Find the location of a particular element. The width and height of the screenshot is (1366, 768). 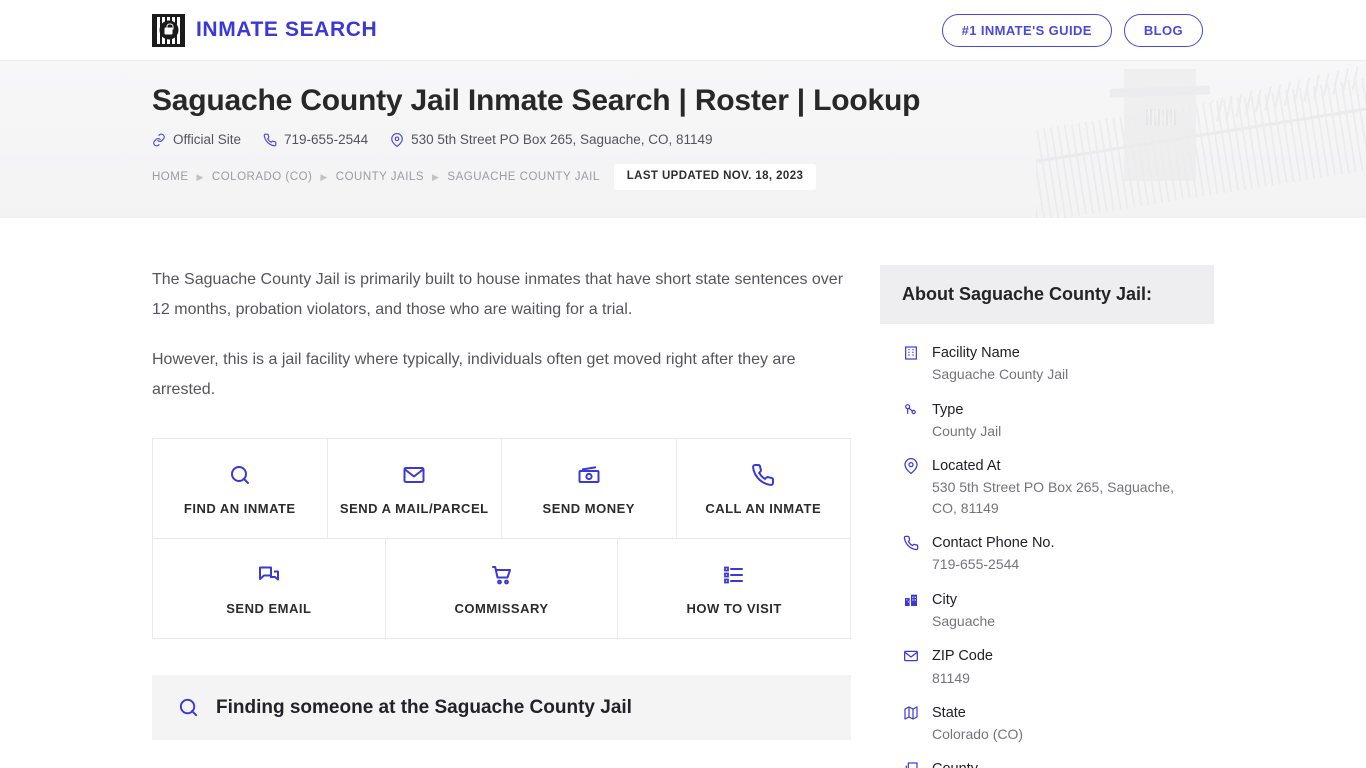

phone-label: 719-655-2544 is located at coordinates (326, 140).